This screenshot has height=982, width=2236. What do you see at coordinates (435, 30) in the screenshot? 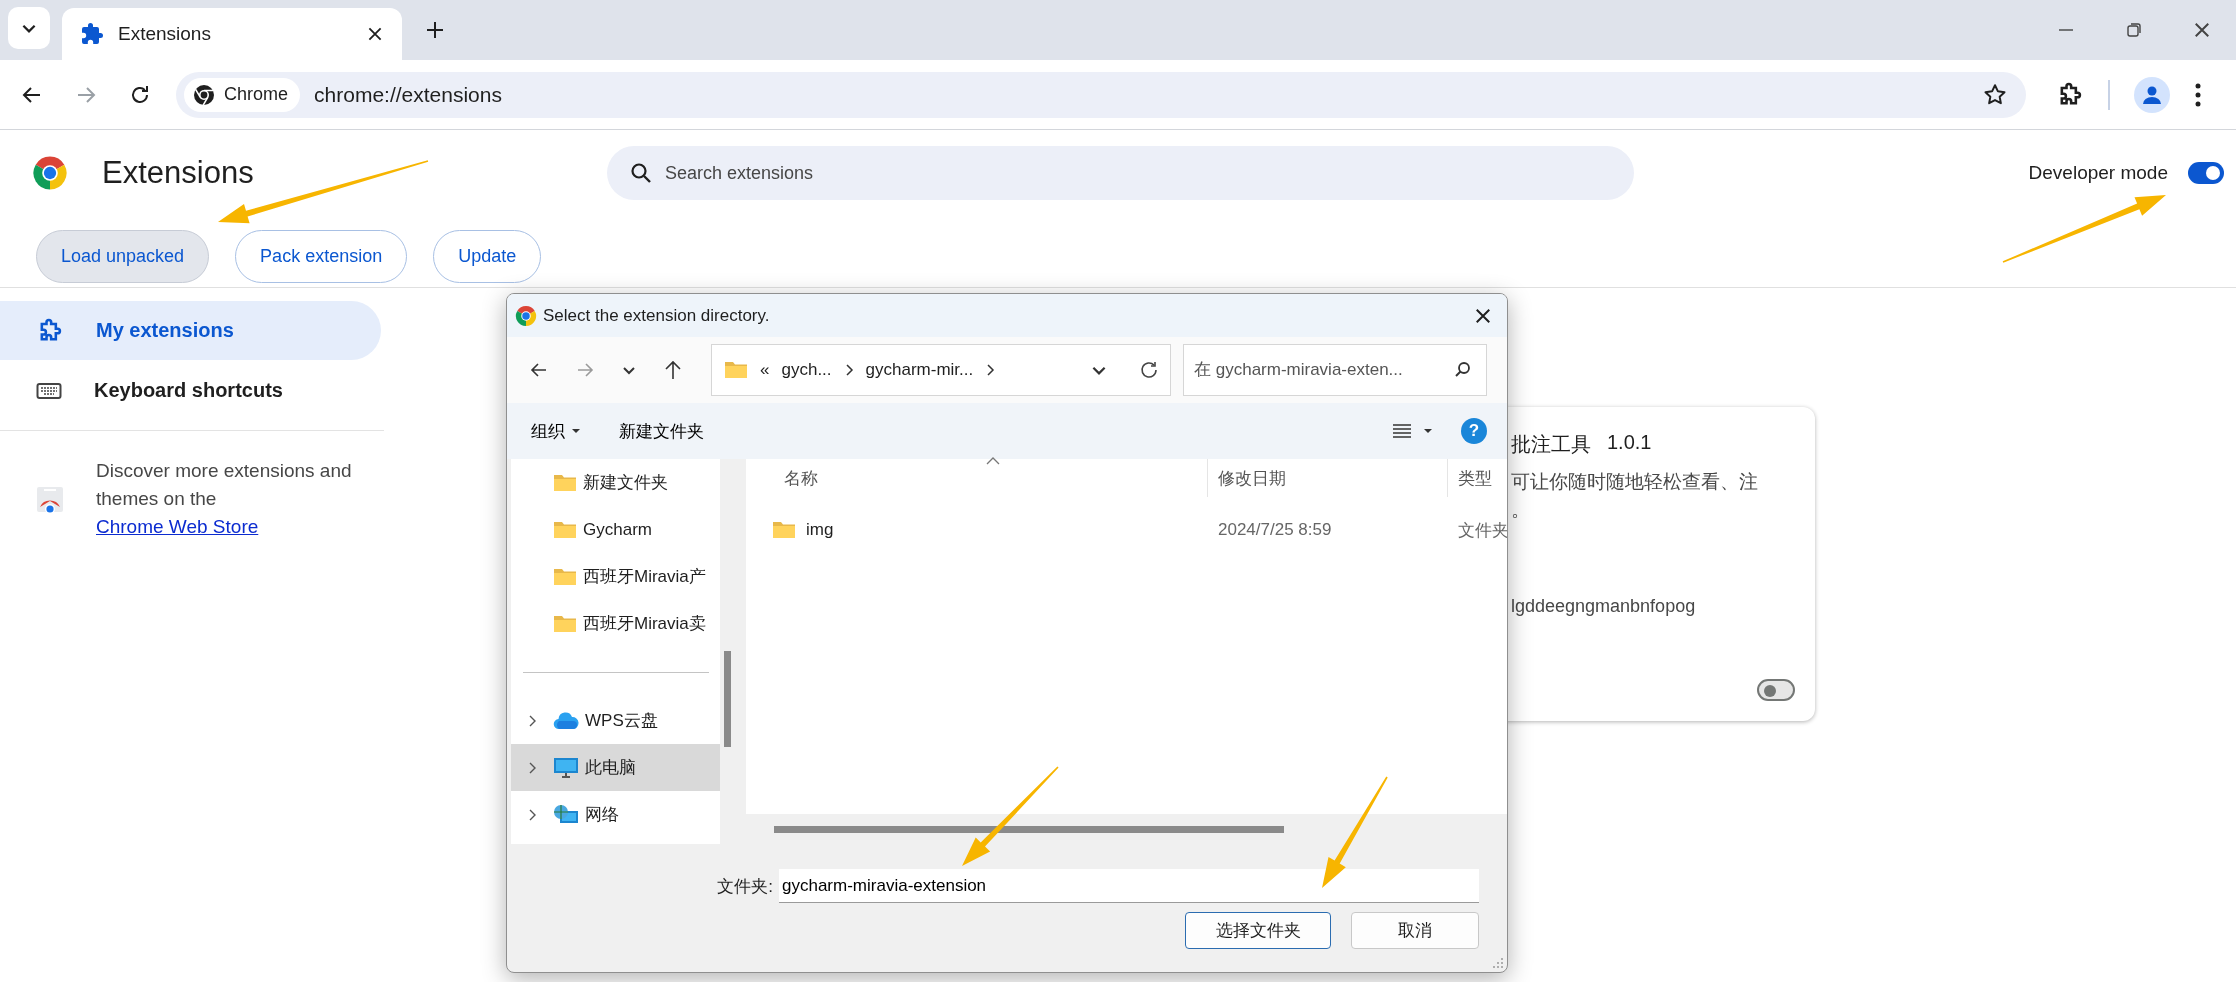
I see `new-tab-button` at bounding box center [435, 30].